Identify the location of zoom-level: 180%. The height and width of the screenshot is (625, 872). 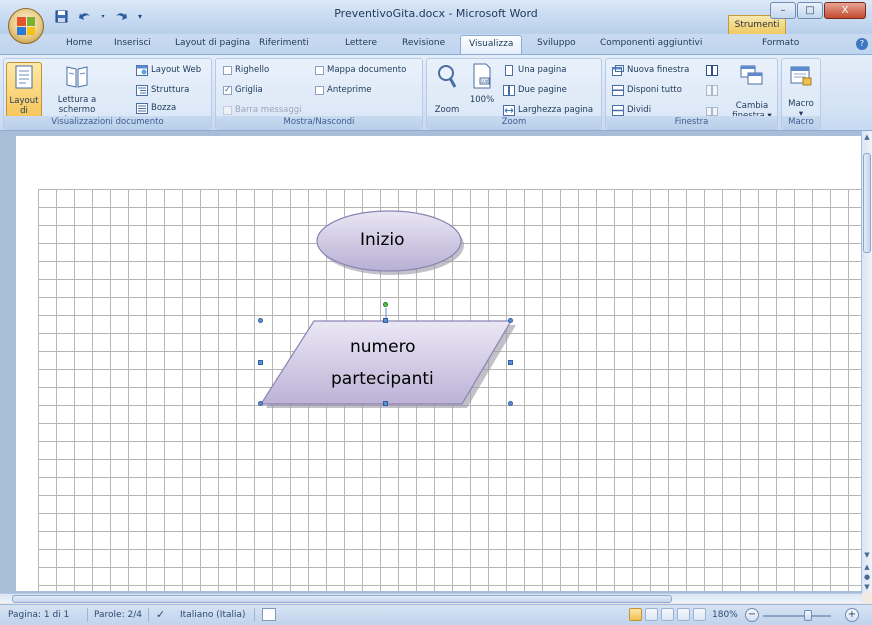
(725, 615).